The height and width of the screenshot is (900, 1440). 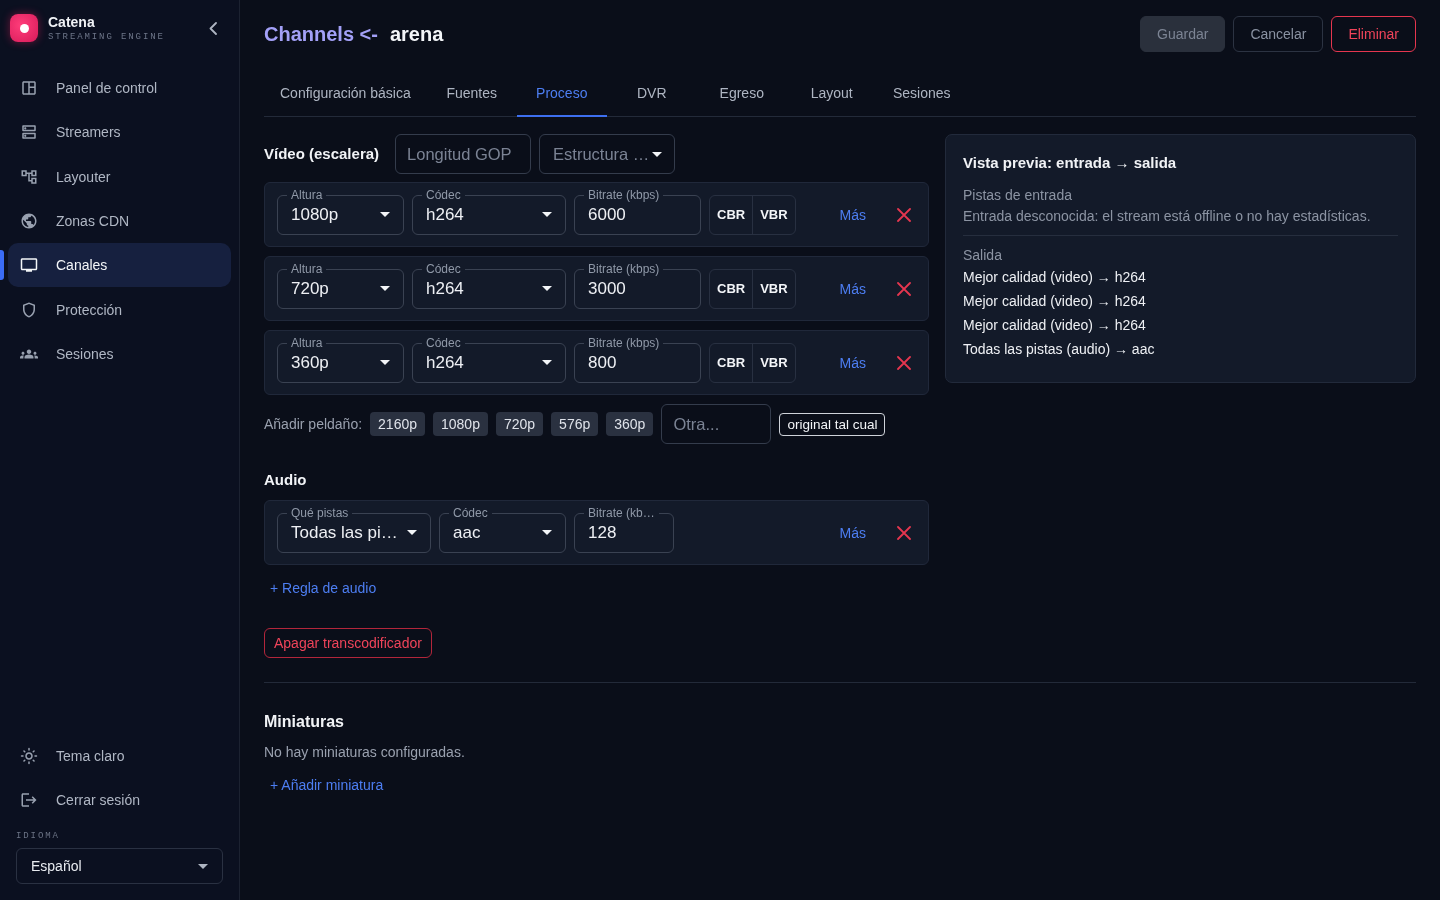 What do you see at coordinates (213, 28) in the screenshot?
I see `chevron-left-icon` at bounding box center [213, 28].